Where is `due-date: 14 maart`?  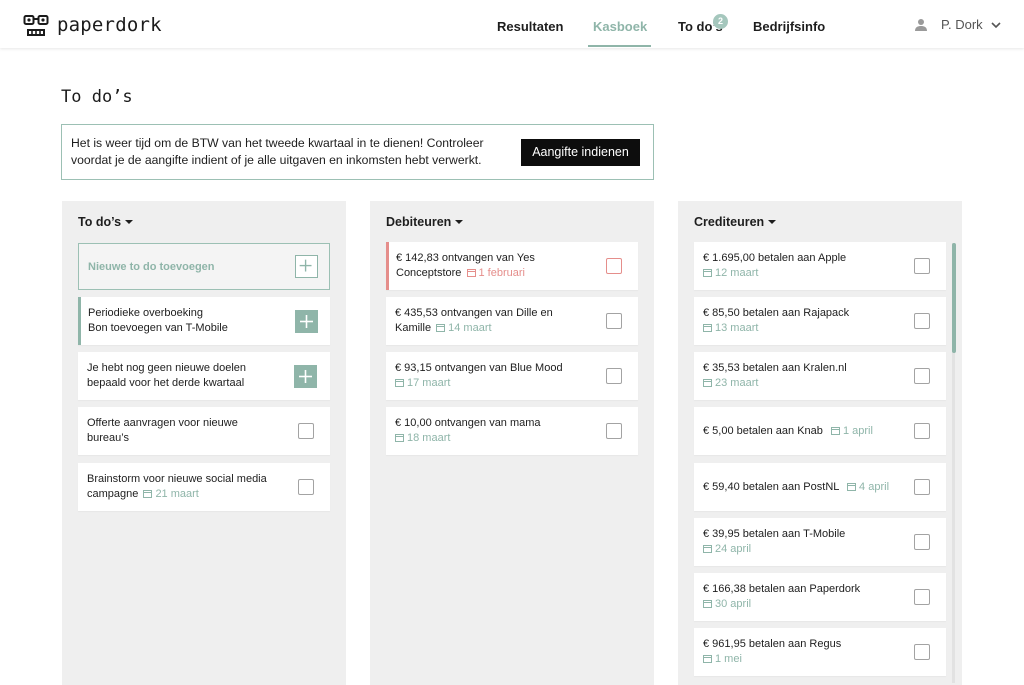 due-date: 14 maart is located at coordinates (463, 328).